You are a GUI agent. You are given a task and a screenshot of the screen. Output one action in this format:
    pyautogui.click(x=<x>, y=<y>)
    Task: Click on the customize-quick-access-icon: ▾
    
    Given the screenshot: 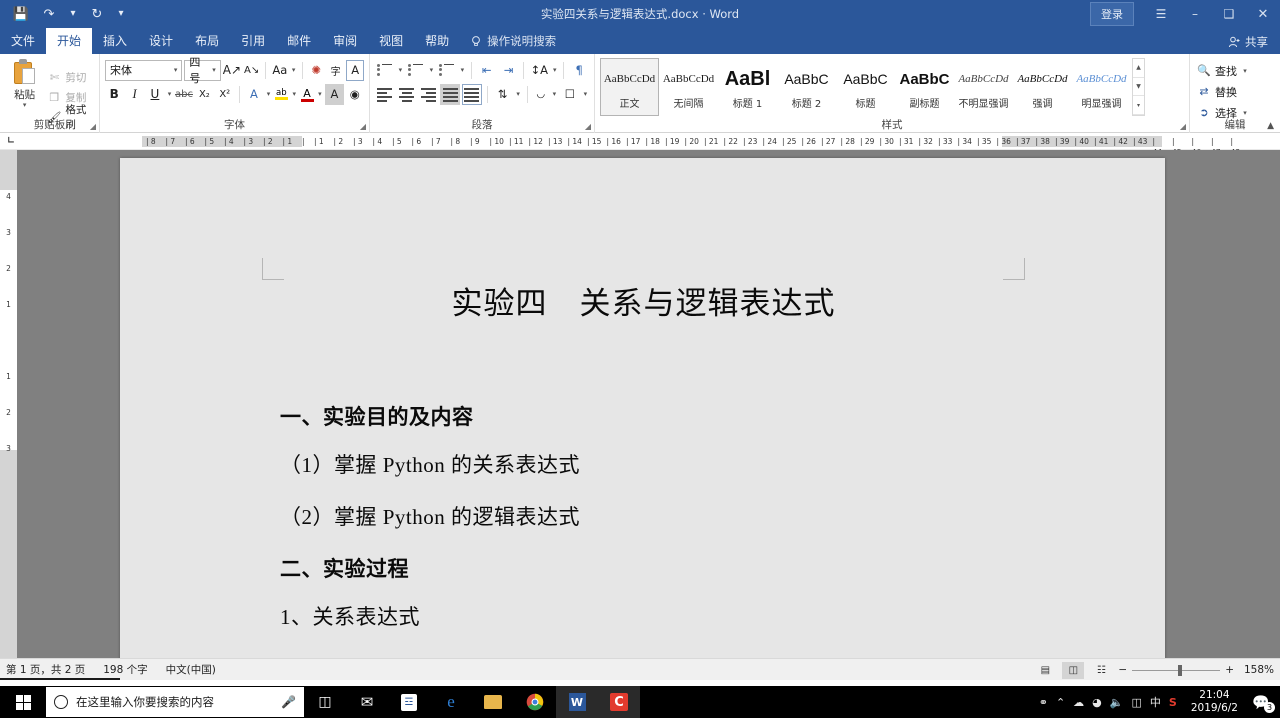 What is the action you would take?
    pyautogui.click(x=121, y=14)
    